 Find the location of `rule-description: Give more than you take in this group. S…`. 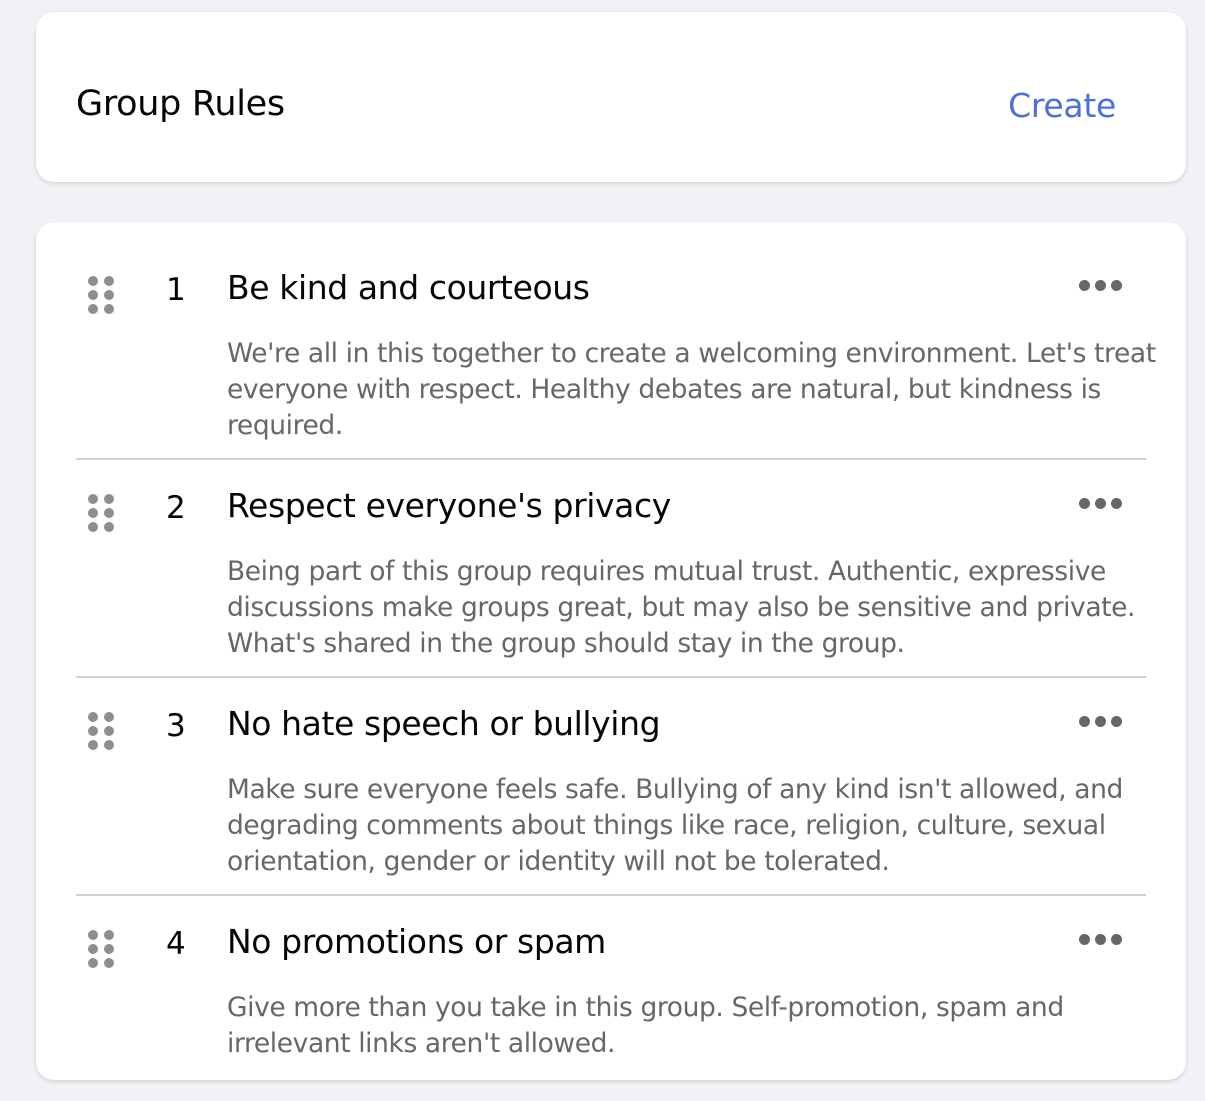

rule-description: Give more than you take in this group. S… is located at coordinates (645, 1025).